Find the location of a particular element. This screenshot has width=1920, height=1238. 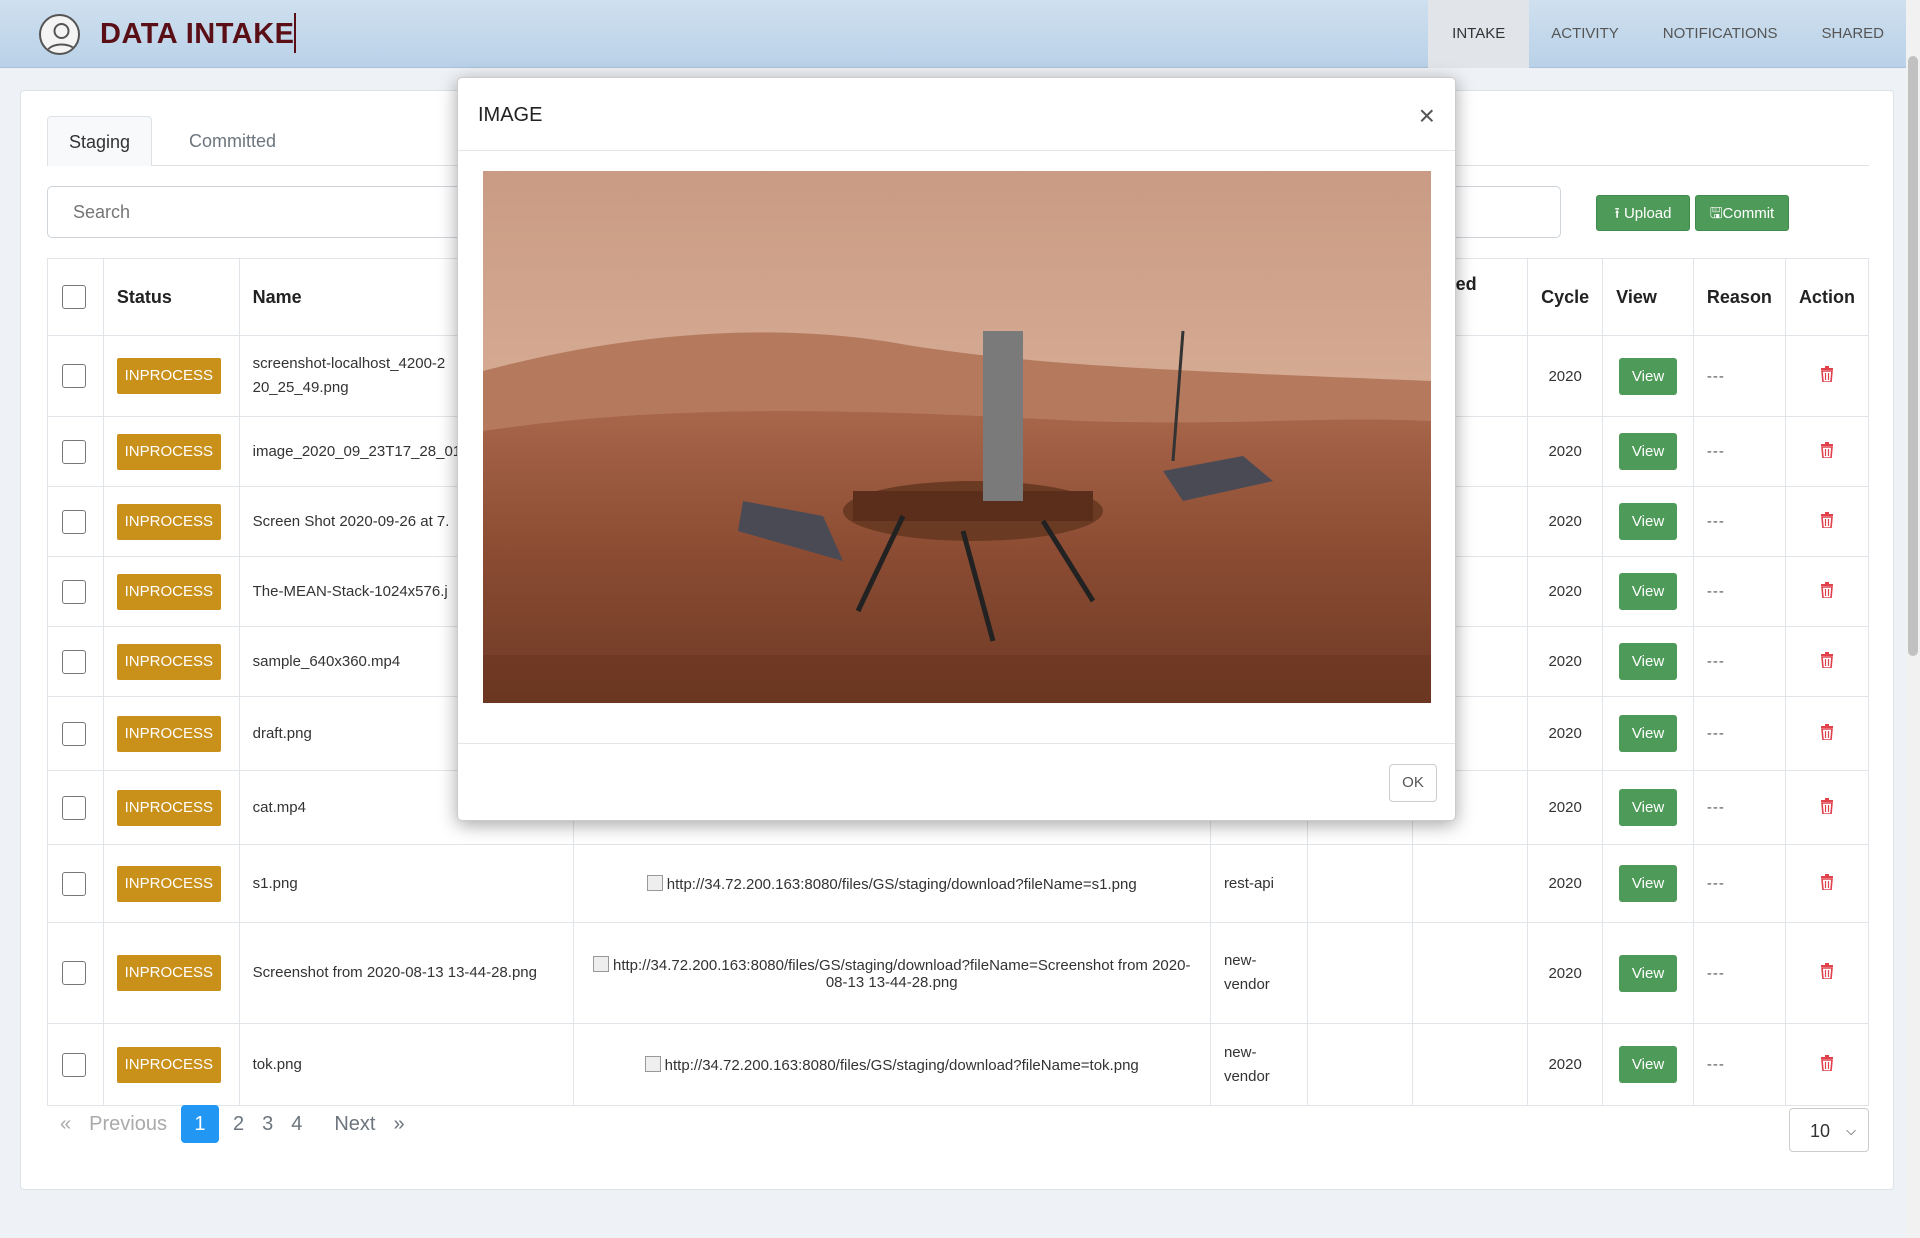

commit-button: 🖫Commit is located at coordinates (1742, 213).